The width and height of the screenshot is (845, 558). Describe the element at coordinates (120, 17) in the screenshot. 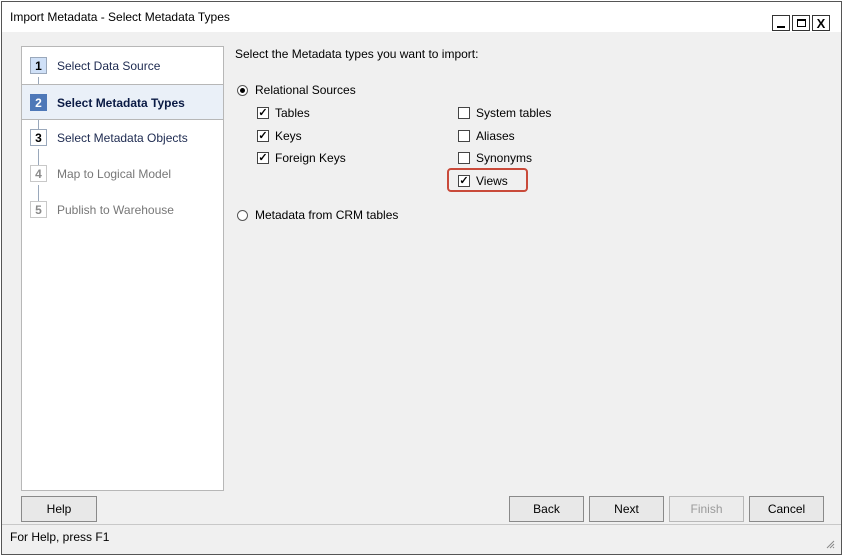

I see `window-title: Import Metadata - Select Metadata Types` at that location.